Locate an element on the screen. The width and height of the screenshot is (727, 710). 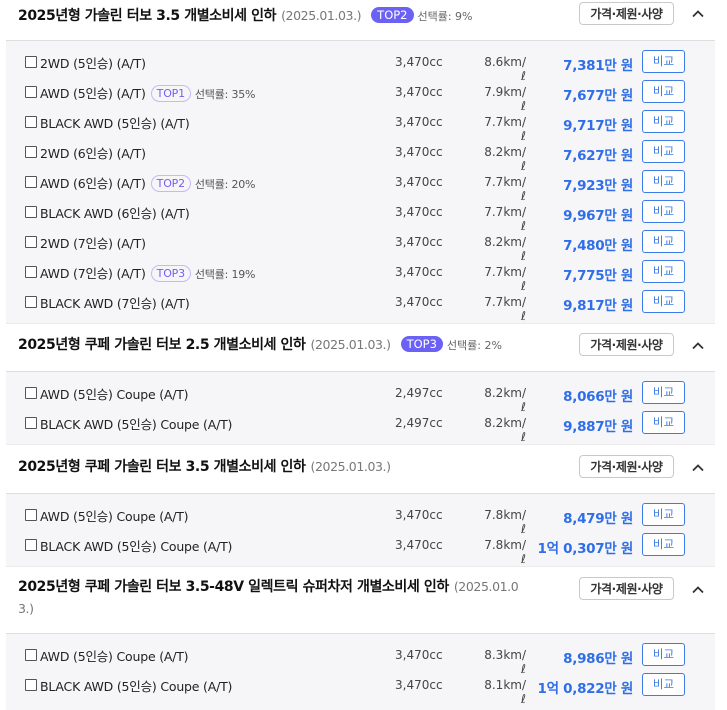
trim-label: BLACK AWD (6인승) (A/T) is located at coordinates (115, 213).